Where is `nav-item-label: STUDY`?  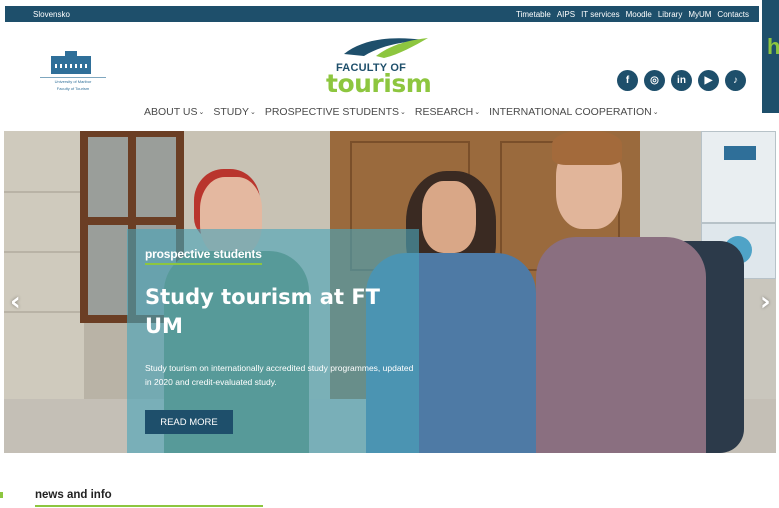
nav-item-label: STUDY is located at coordinates (231, 112).